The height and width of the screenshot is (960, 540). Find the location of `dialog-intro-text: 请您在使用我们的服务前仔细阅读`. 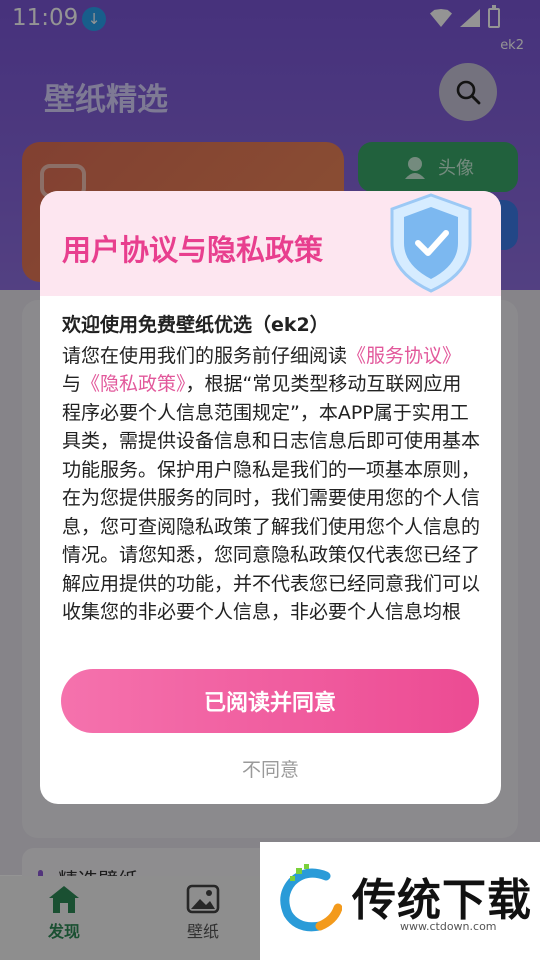

dialog-intro-text: 请您在使用我们的服务前仔细阅读 is located at coordinates (205, 355).